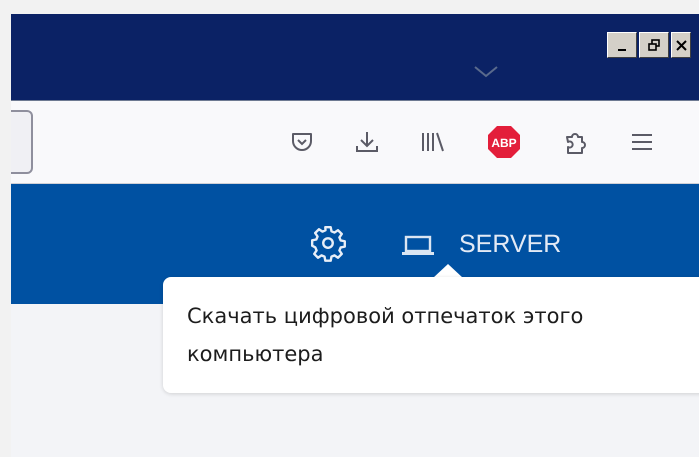 The width and height of the screenshot is (699, 457). I want to click on close-icon, so click(681, 45).